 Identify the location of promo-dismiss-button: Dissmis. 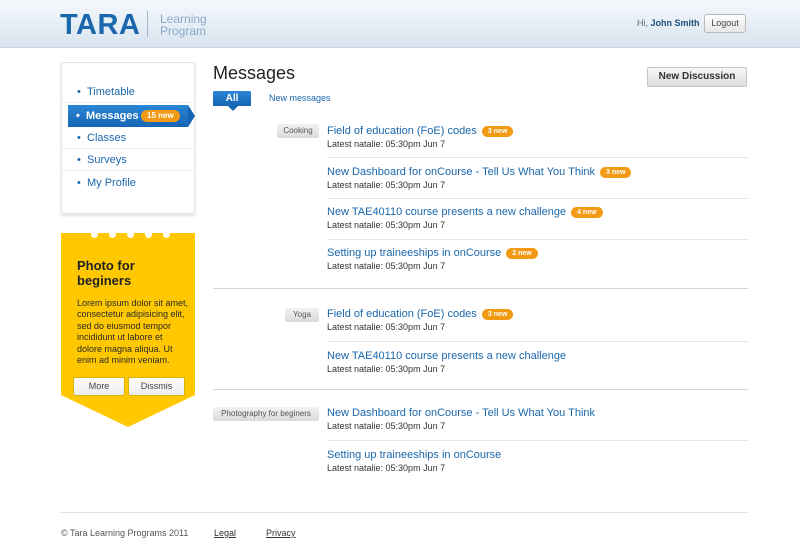
(156, 386).